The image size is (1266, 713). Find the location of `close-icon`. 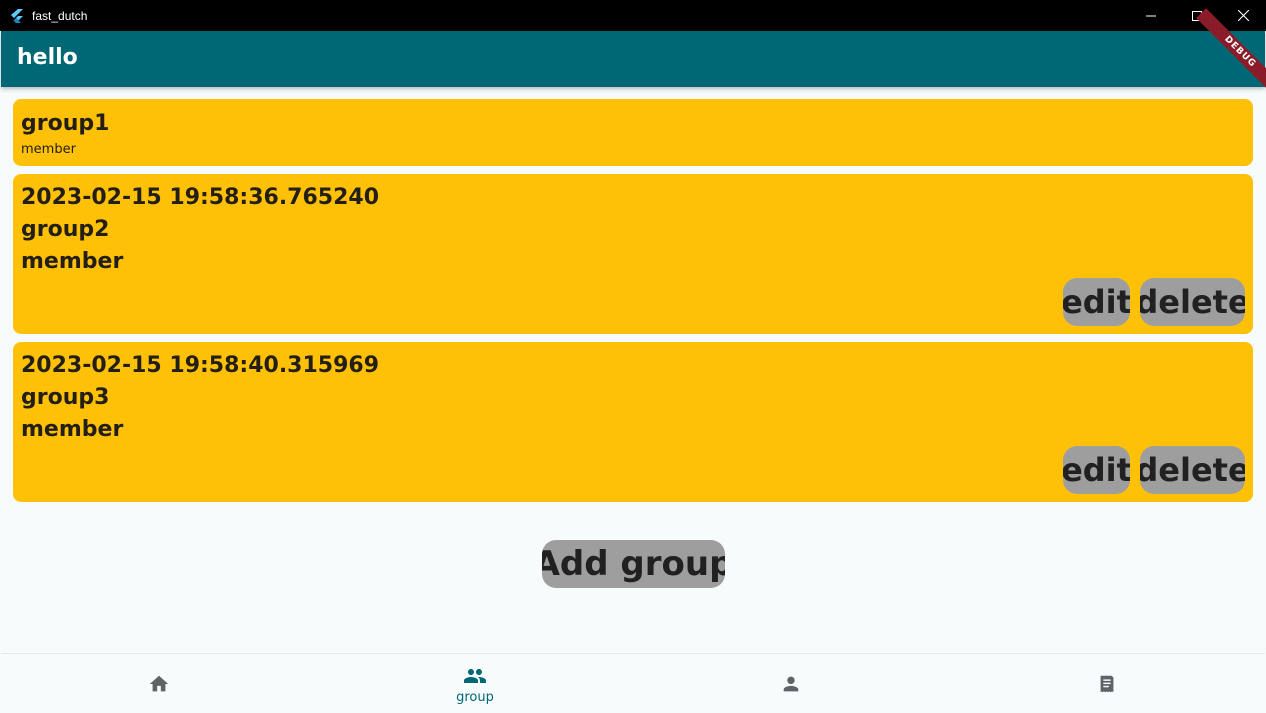

close-icon is located at coordinates (1243, 15).